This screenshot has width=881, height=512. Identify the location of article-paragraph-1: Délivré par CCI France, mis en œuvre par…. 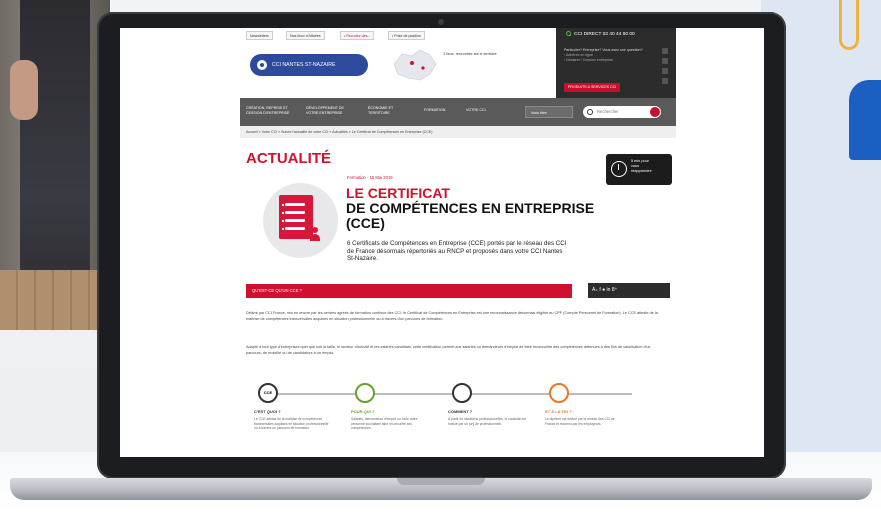
(452, 316).